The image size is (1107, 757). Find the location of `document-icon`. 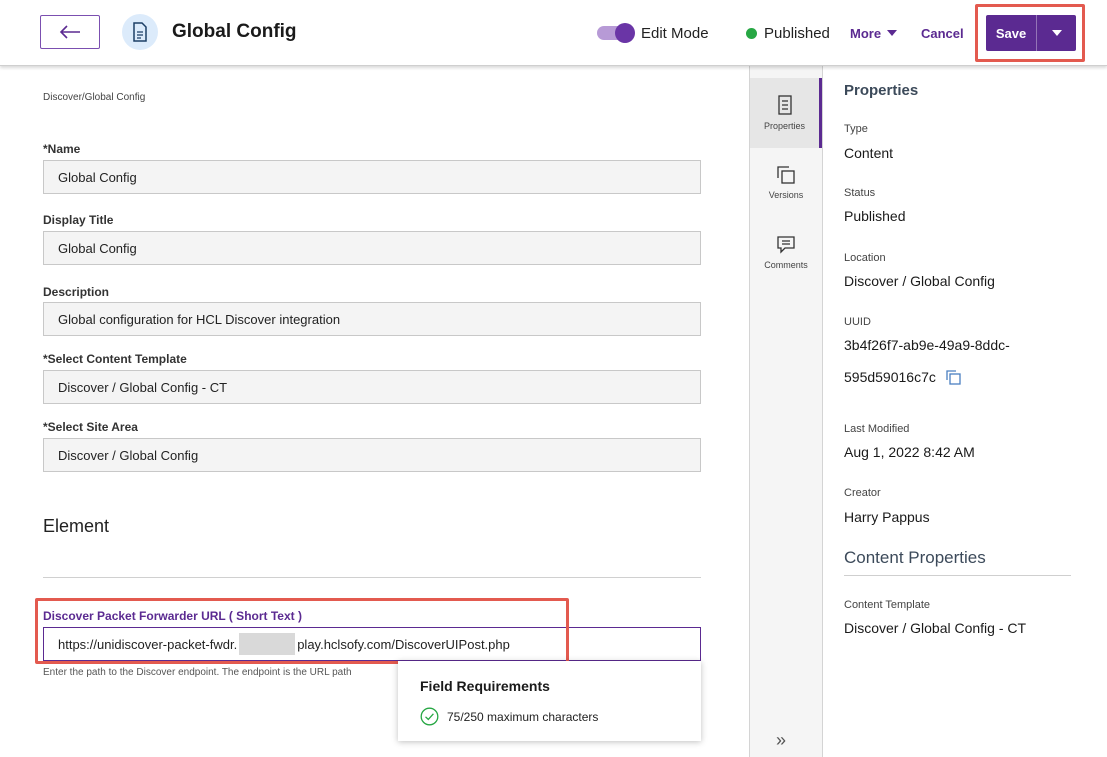

document-icon is located at coordinates (140, 32).